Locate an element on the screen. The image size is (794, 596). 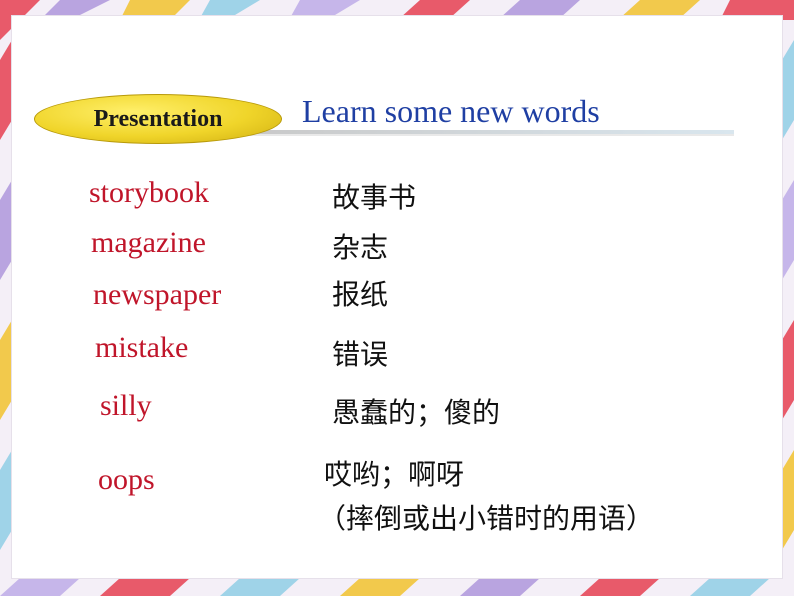
word-chinese: 哎哟；啊呀 is located at coordinates (394, 474).